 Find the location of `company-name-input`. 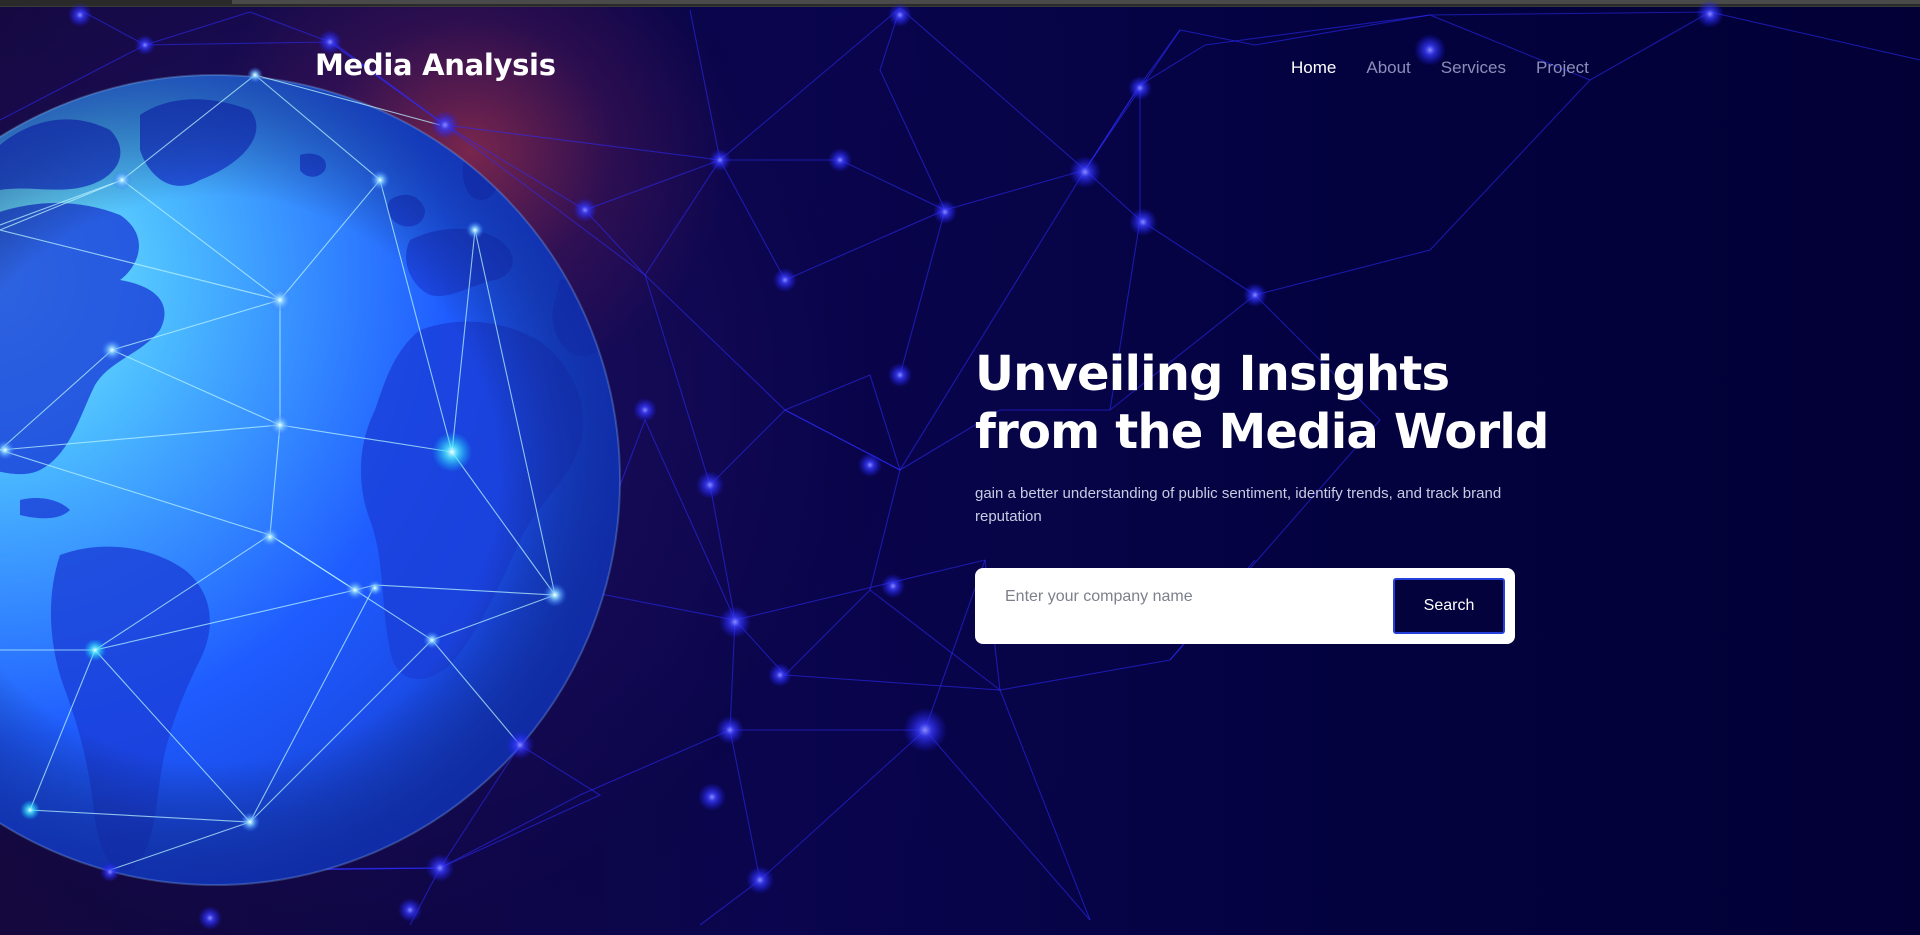

company-name-input is located at coordinates (1173, 597).